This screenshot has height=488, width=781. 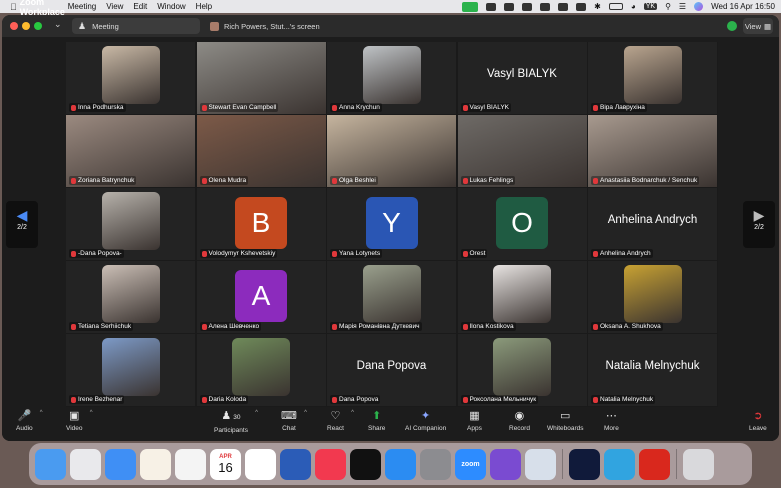 I want to click on mic-muted-icon, so click(x=334, y=399).